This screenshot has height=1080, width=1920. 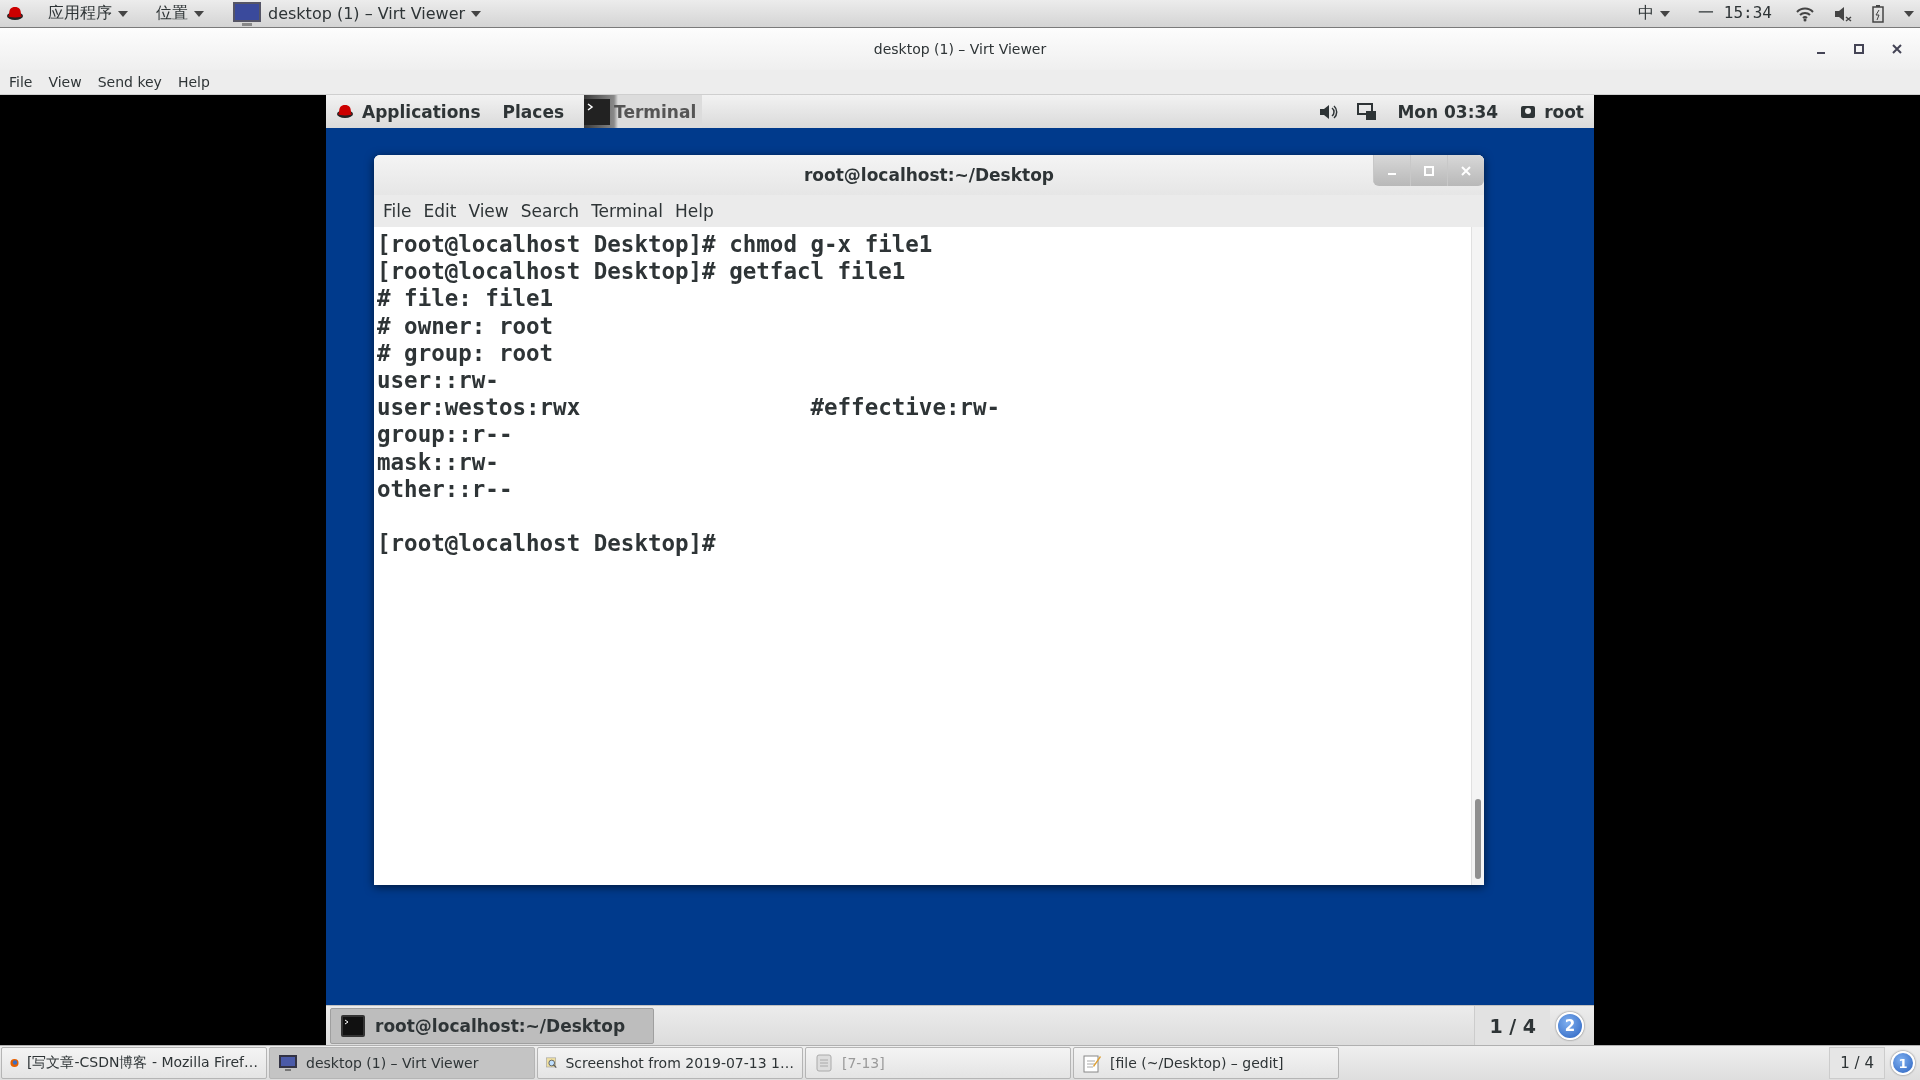 What do you see at coordinates (824, 1063) in the screenshot?
I see `document-icon` at bounding box center [824, 1063].